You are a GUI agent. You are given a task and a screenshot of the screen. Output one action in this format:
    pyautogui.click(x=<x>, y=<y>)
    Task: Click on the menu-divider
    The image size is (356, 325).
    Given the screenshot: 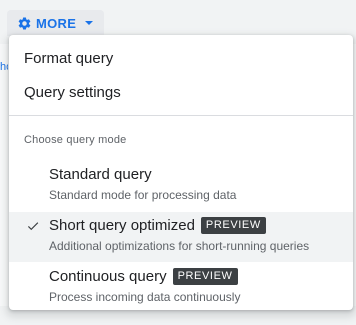 What is the action you would take?
    pyautogui.click(x=181, y=115)
    